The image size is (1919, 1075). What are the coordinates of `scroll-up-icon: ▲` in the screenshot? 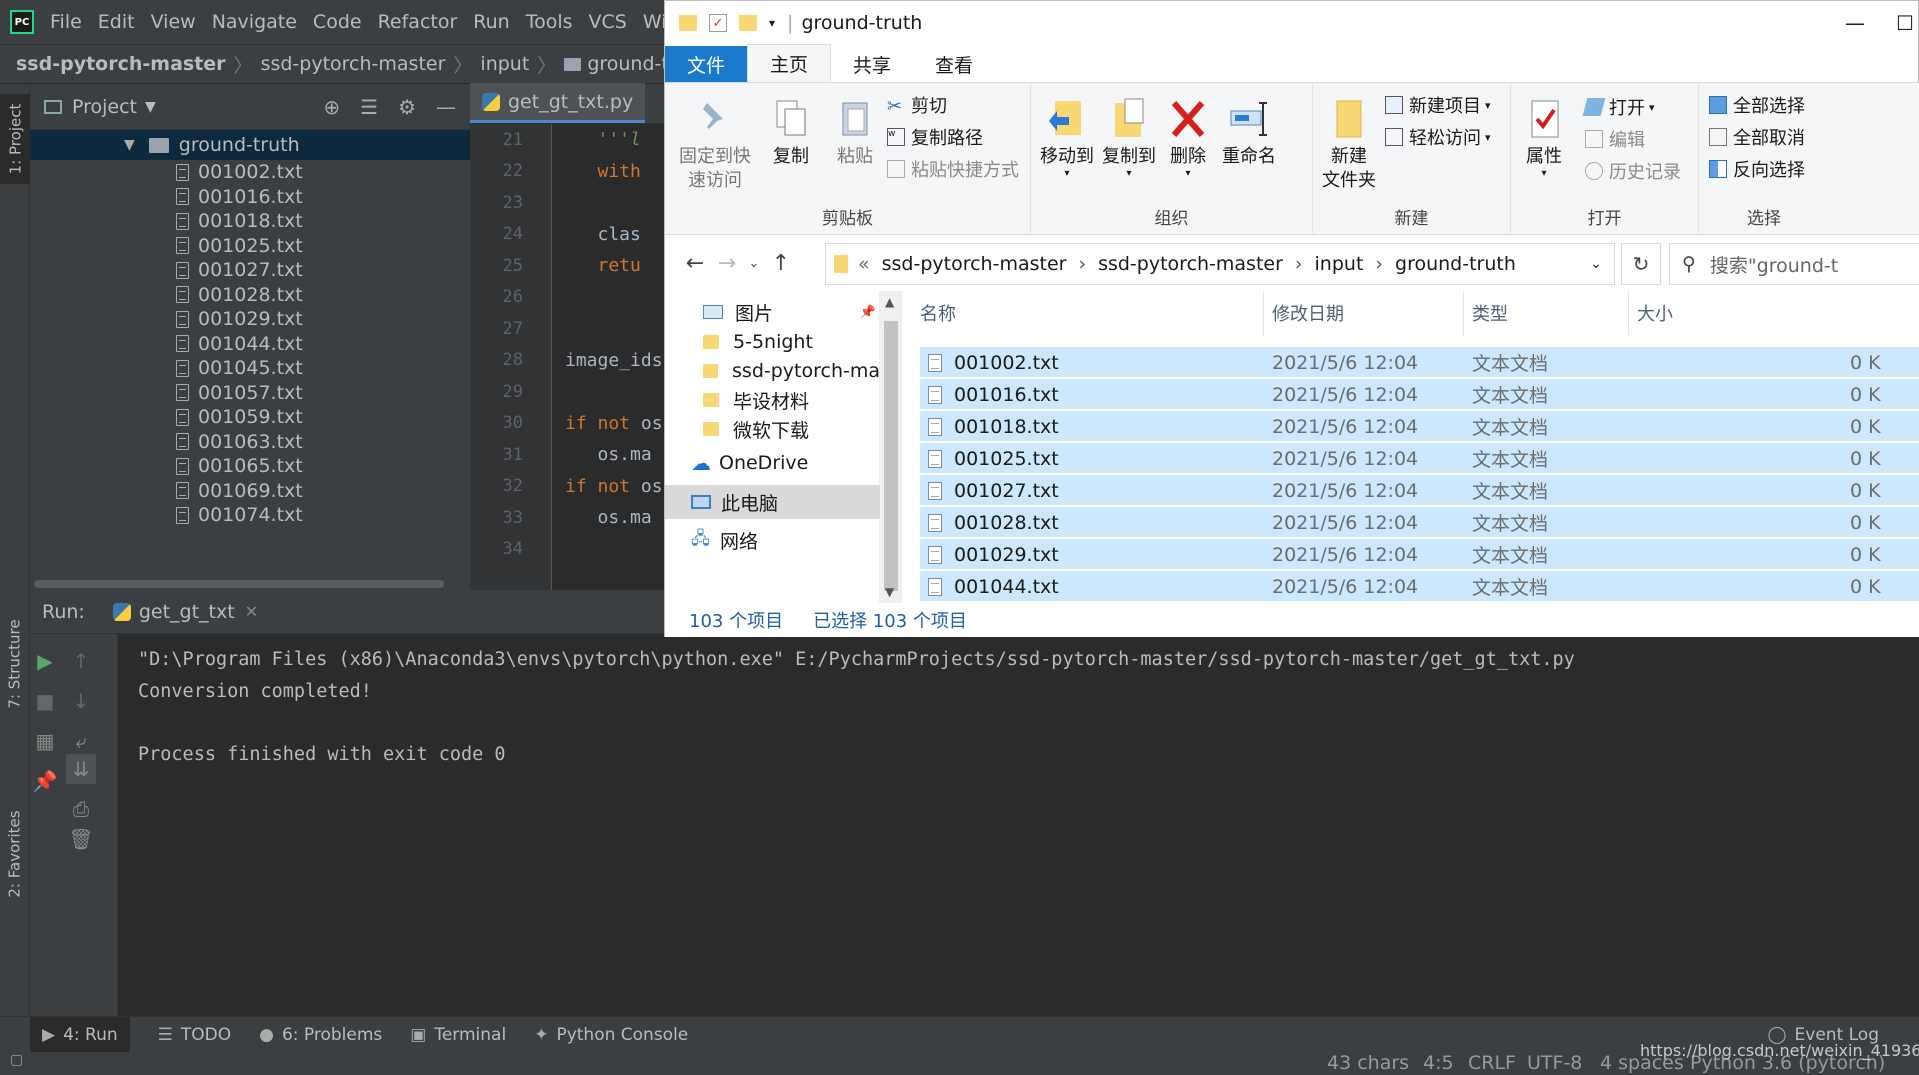 It's located at (889, 302).